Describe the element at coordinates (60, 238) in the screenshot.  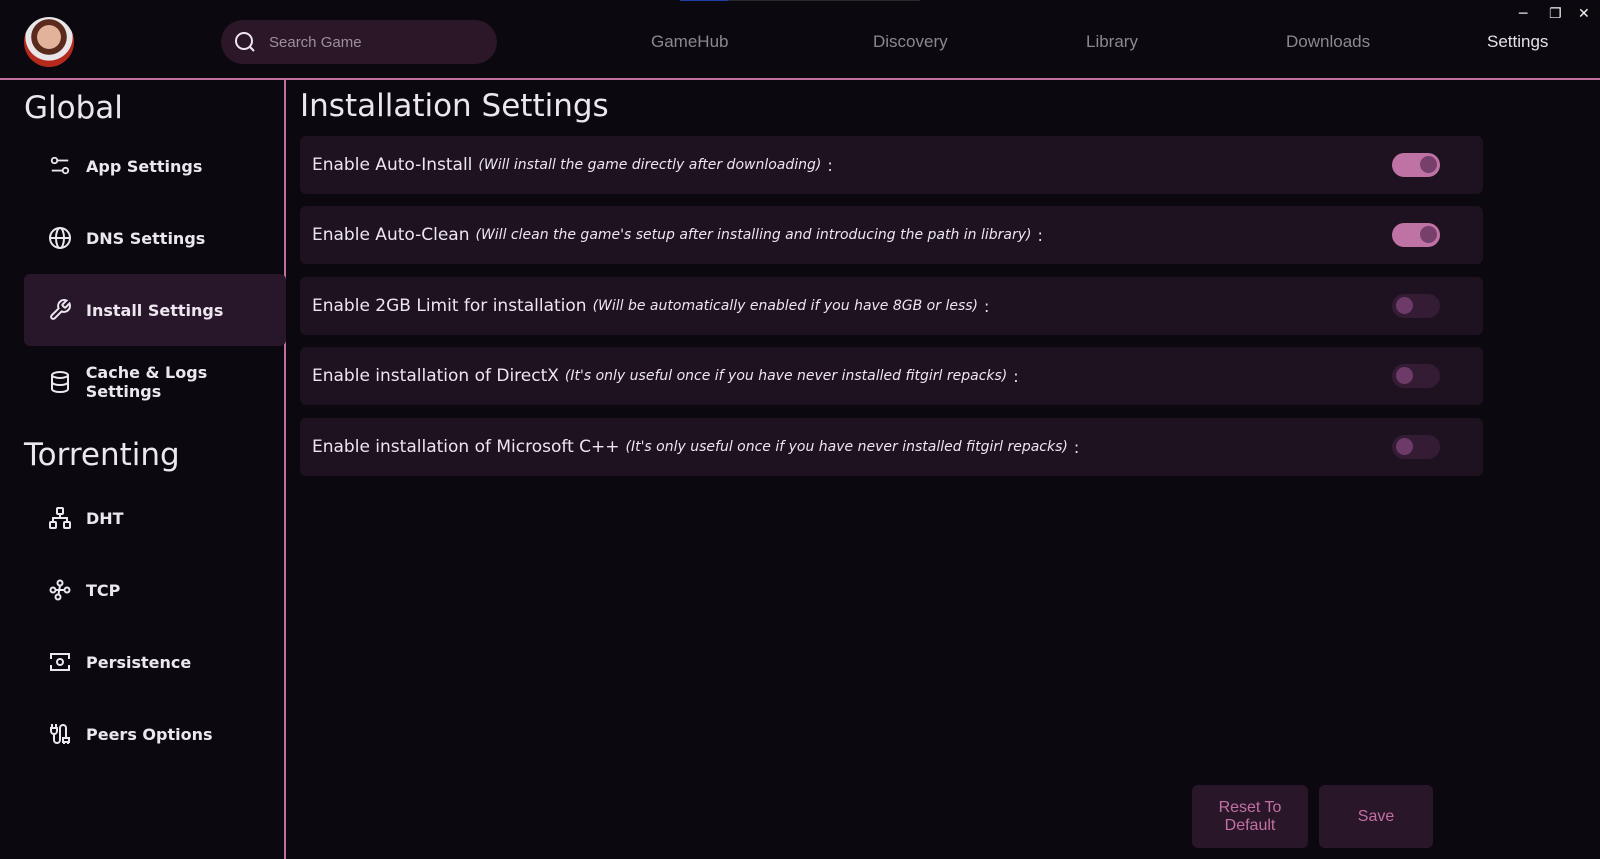
I see `globe-icon` at that location.